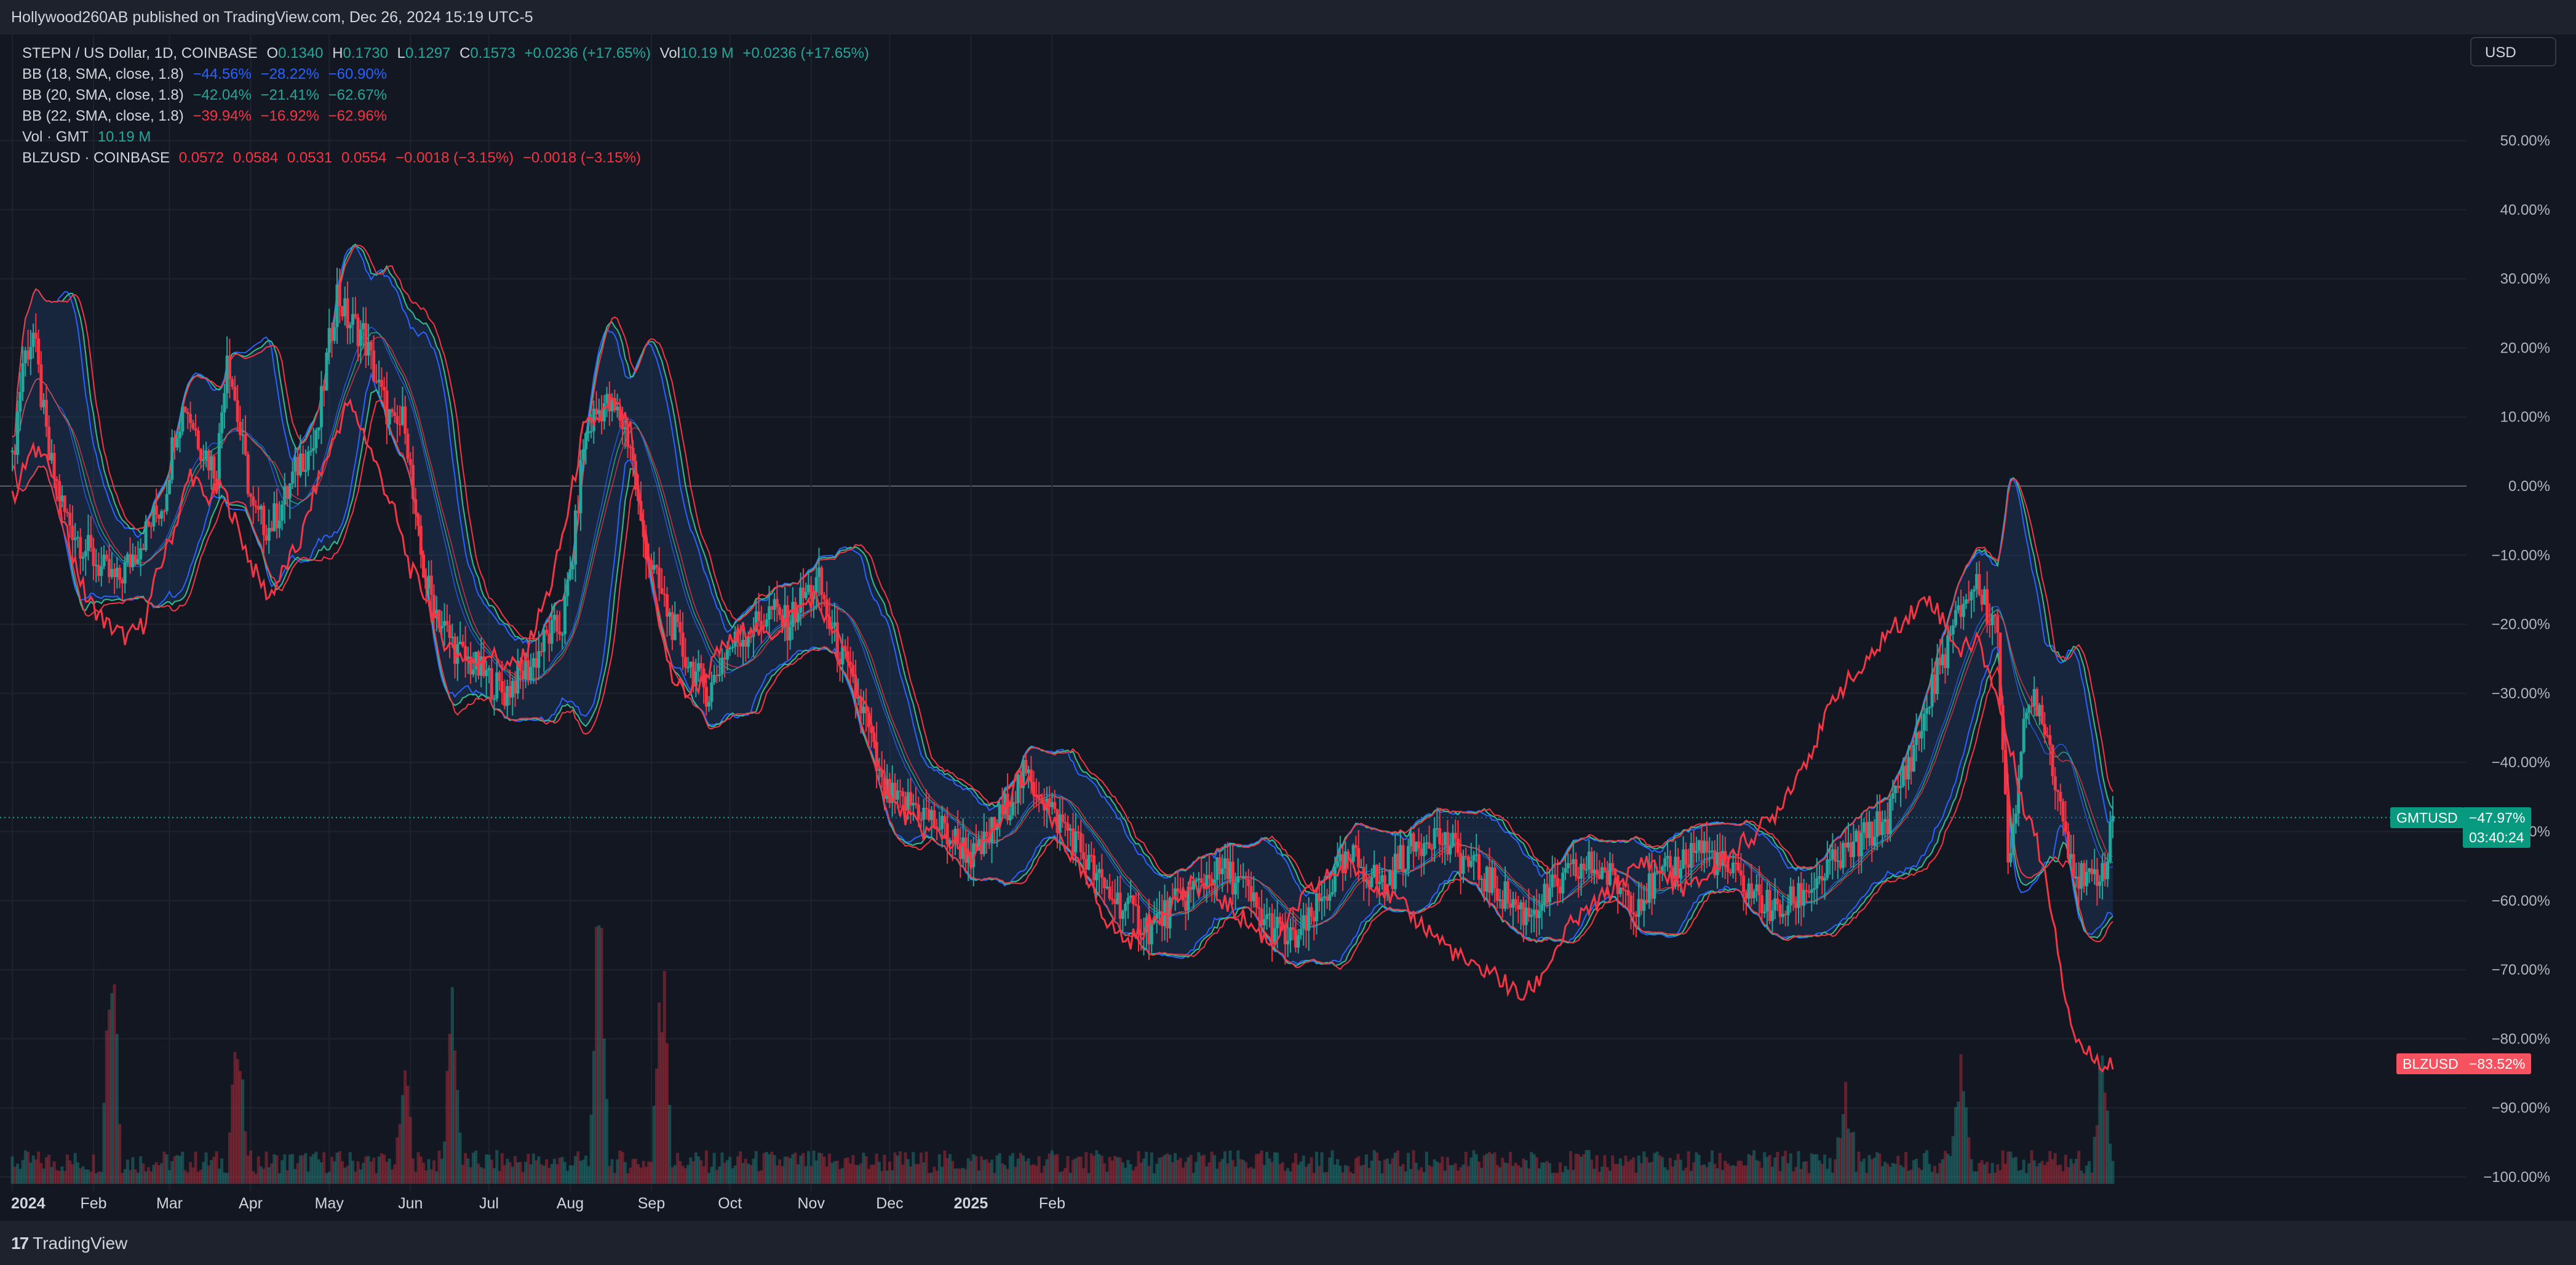 The width and height of the screenshot is (2576, 1265). I want to click on x-tick-label: Mar, so click(169, 1203).